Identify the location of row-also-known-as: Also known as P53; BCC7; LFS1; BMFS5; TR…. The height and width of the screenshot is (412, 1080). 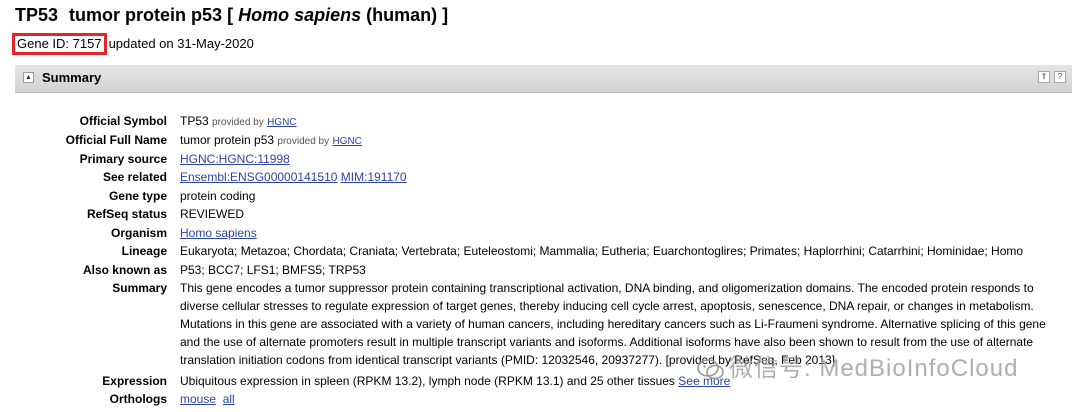
(540, 270).